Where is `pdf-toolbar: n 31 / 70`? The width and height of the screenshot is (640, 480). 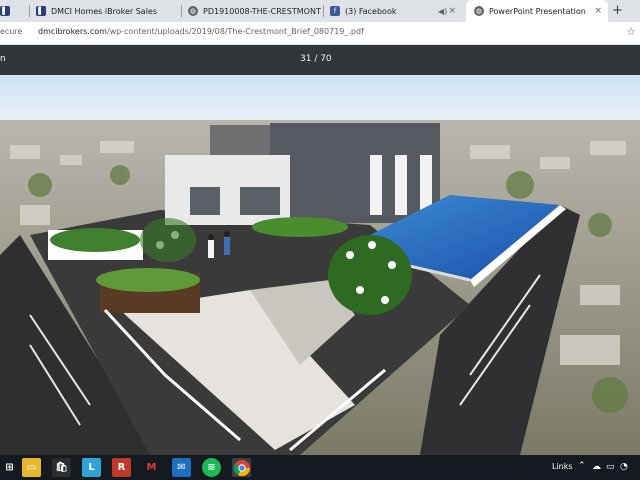 pdf-toolbar: n 31 / 70 is located at coordinates (320, 60).